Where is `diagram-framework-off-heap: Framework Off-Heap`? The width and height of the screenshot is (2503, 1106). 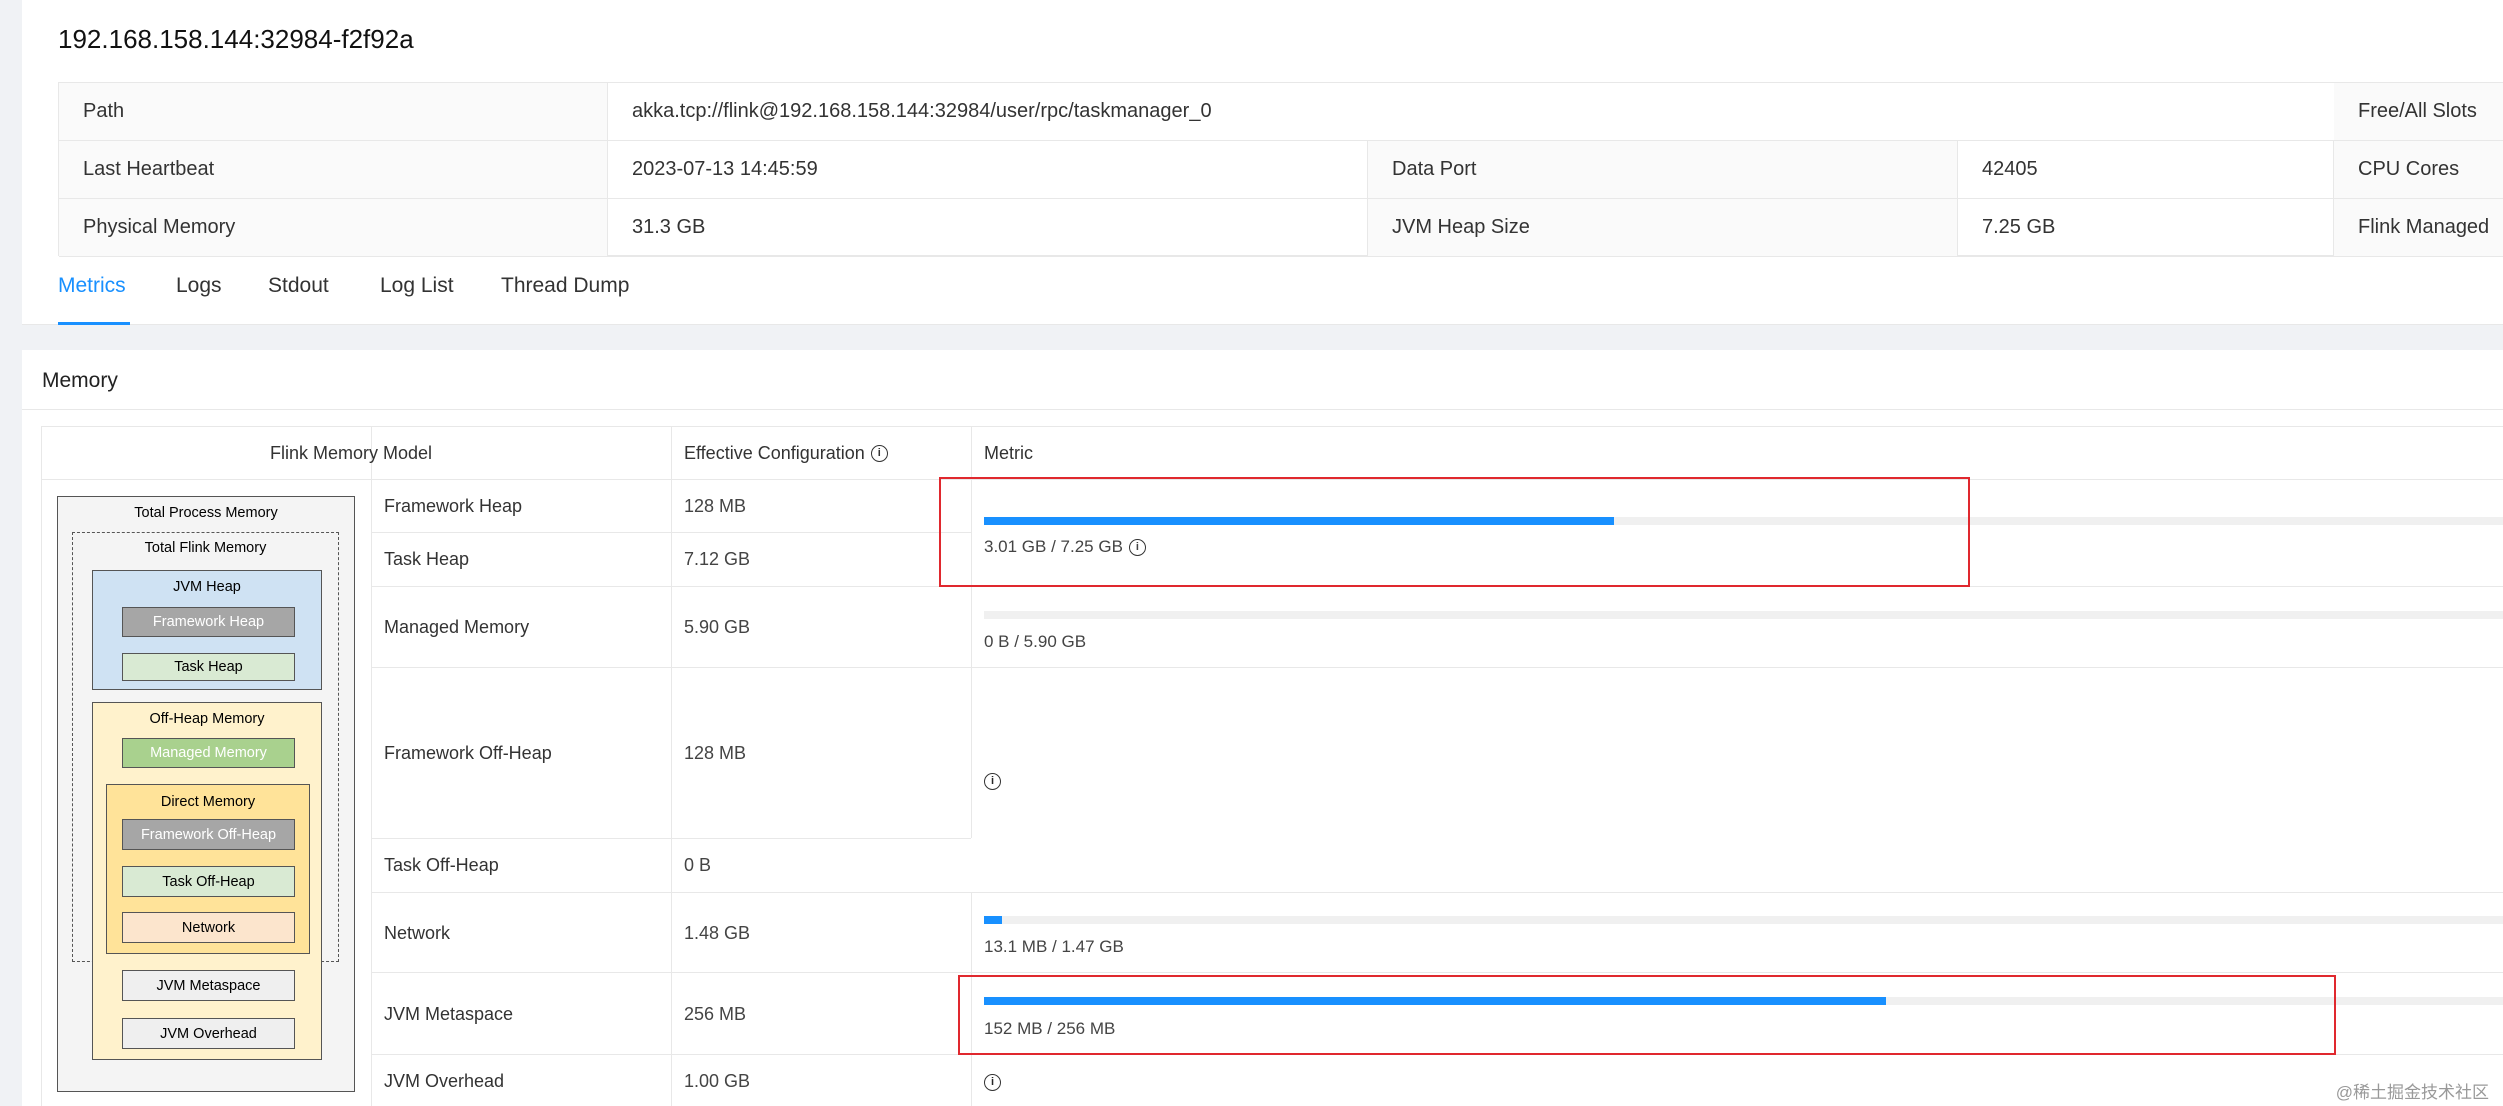
diagram-framework-off-heap: Framework Off-Heap is located at coordinates (208, 834).